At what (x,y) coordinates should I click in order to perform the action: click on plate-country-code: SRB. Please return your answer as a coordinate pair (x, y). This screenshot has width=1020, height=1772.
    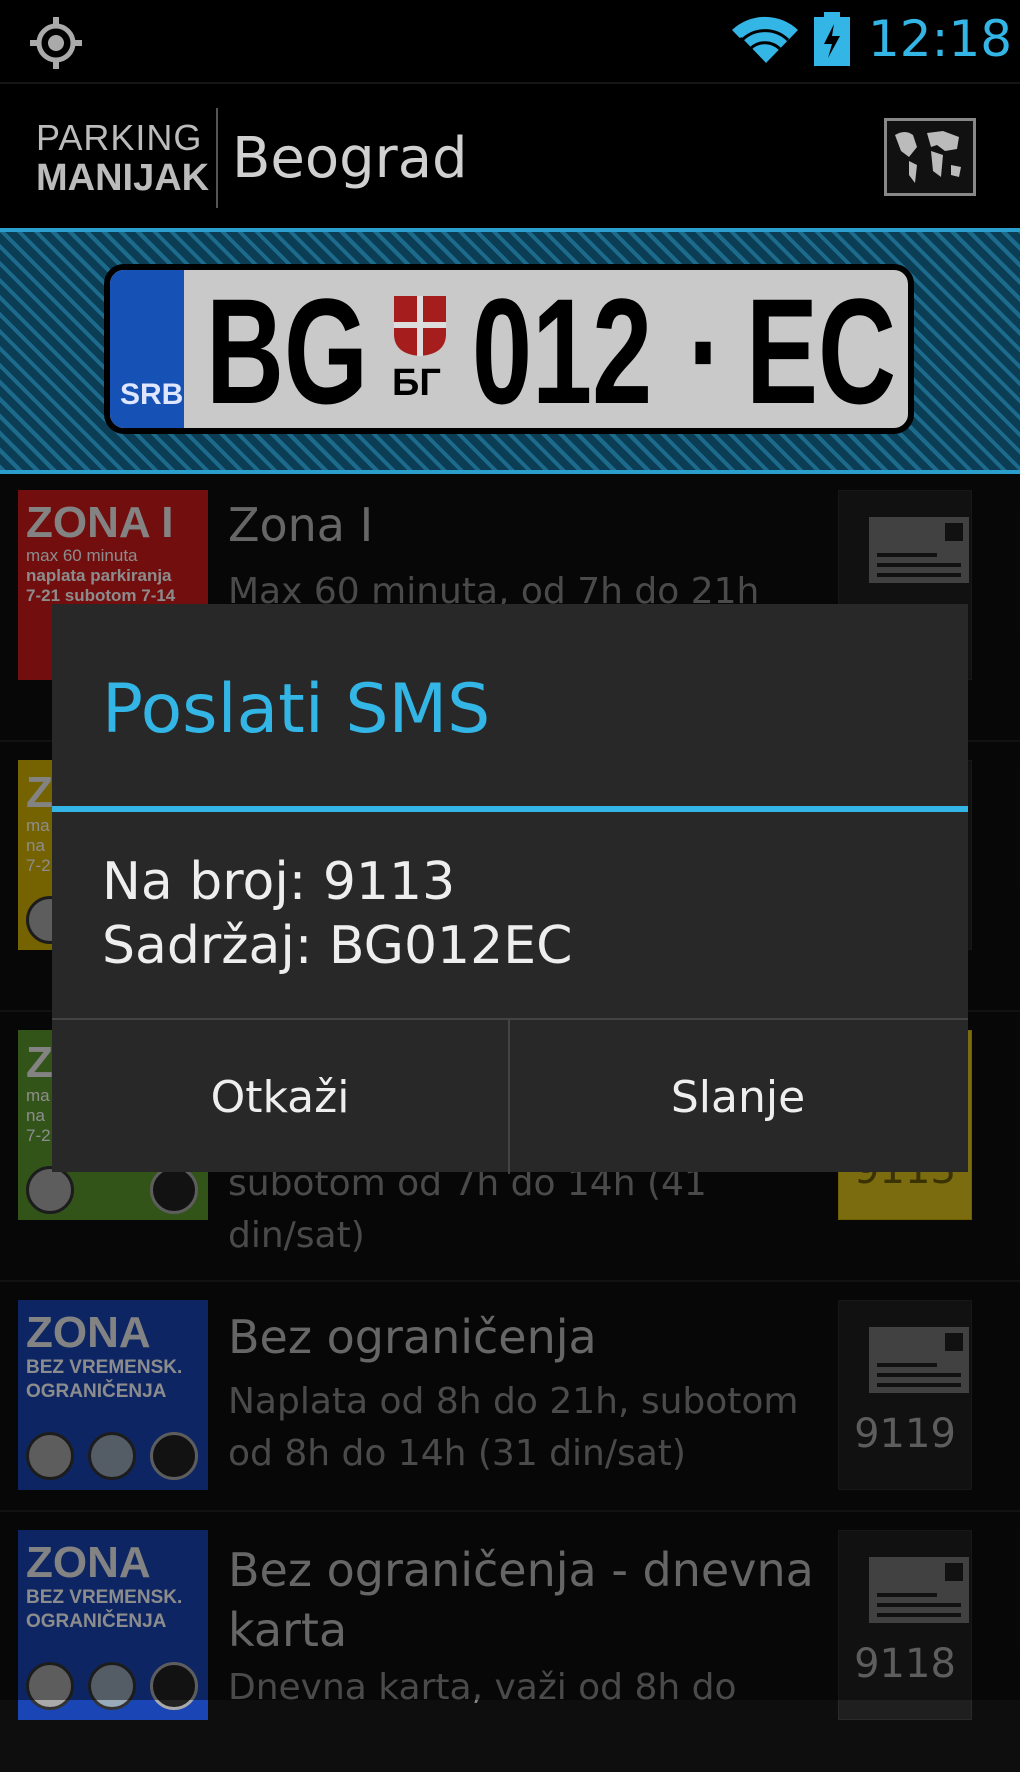
    Looking at the image, I should click on (152, 394).